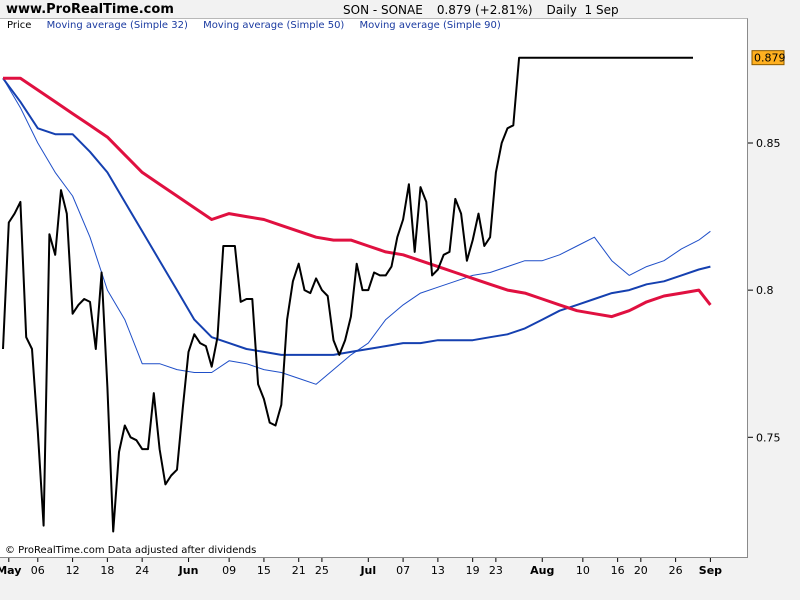 This screenshot has width=800, height=600. What do you see at coordinates (367, 570) in the screenshot?
I see `x-tick-label: Jul` at bounding box center [367, 570].